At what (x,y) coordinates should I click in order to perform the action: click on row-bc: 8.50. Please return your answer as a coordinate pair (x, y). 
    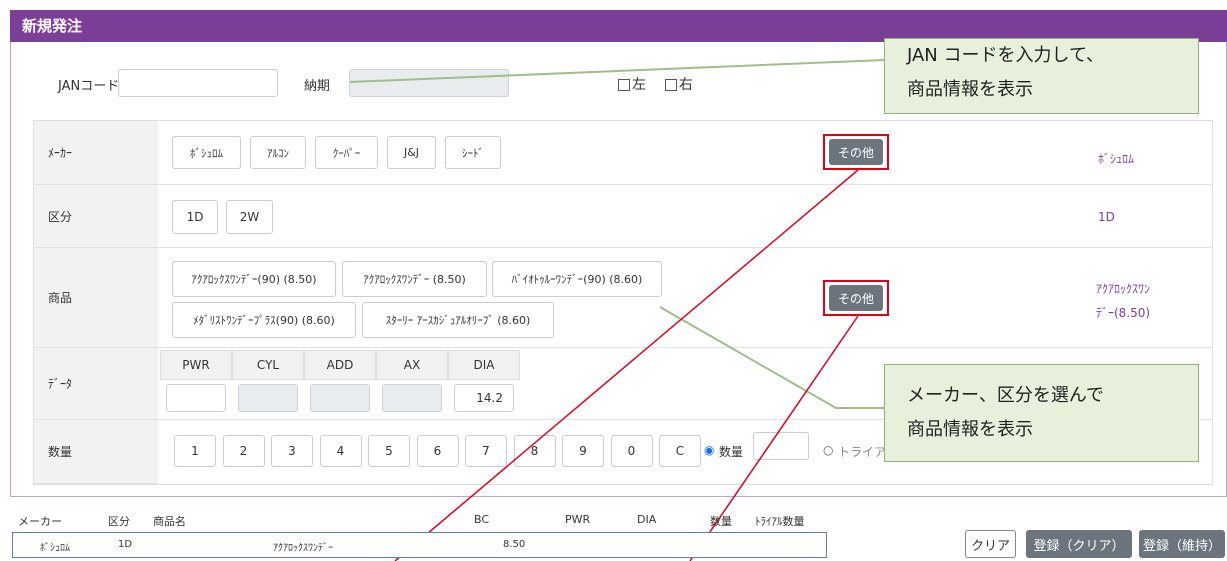
    Looking at the image, I should click on (514, 544).